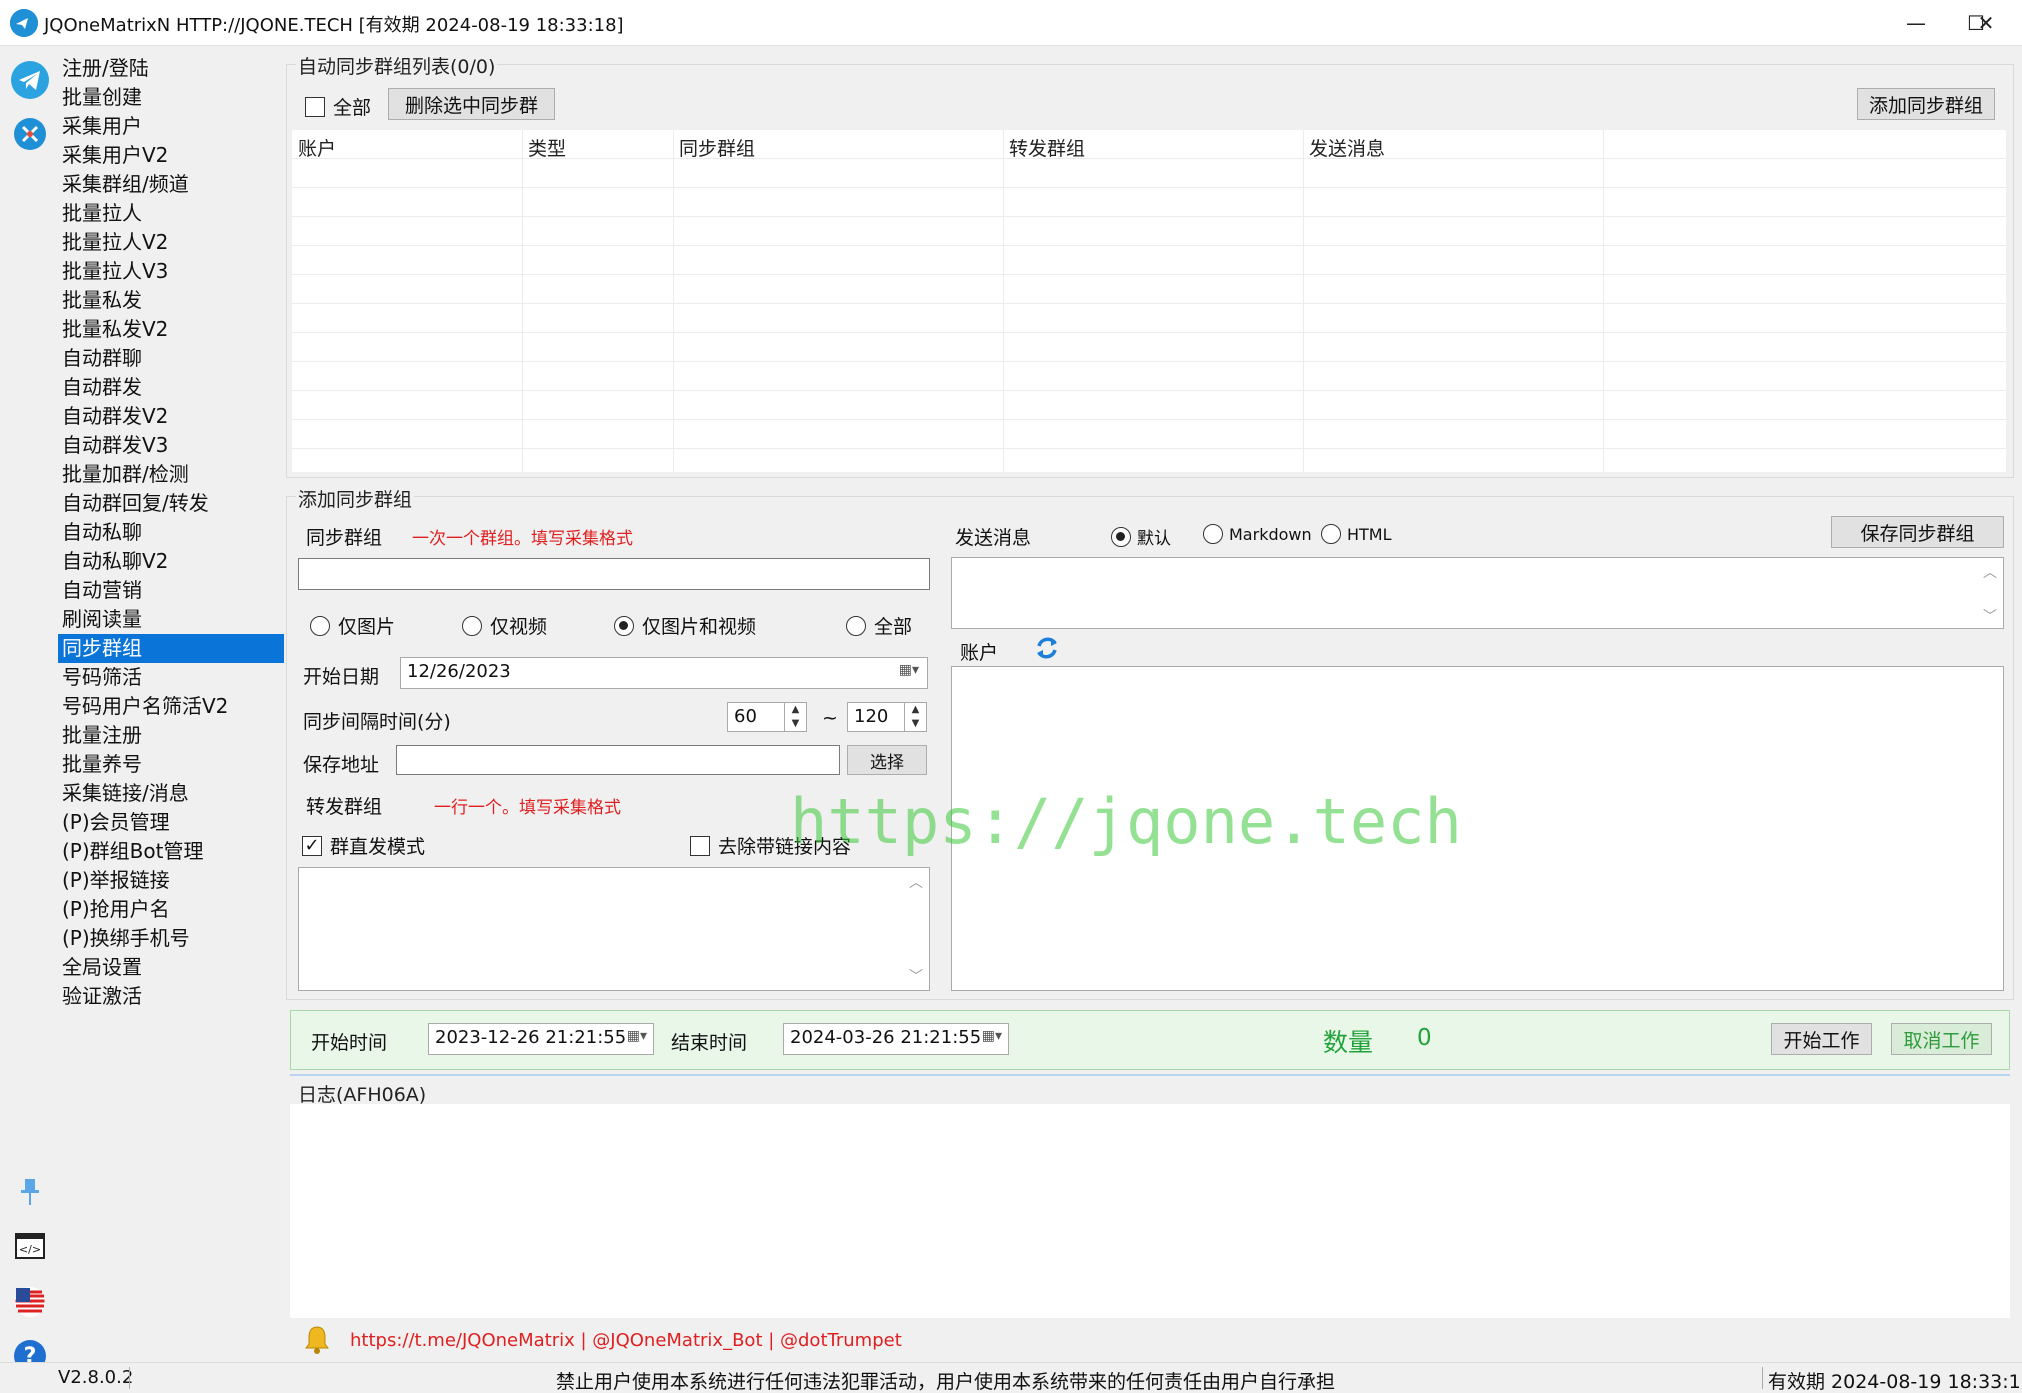  Describe the element at coordinates (171, 590) in the screenshot. I see `sidebar-item: 自动营销` at that location.